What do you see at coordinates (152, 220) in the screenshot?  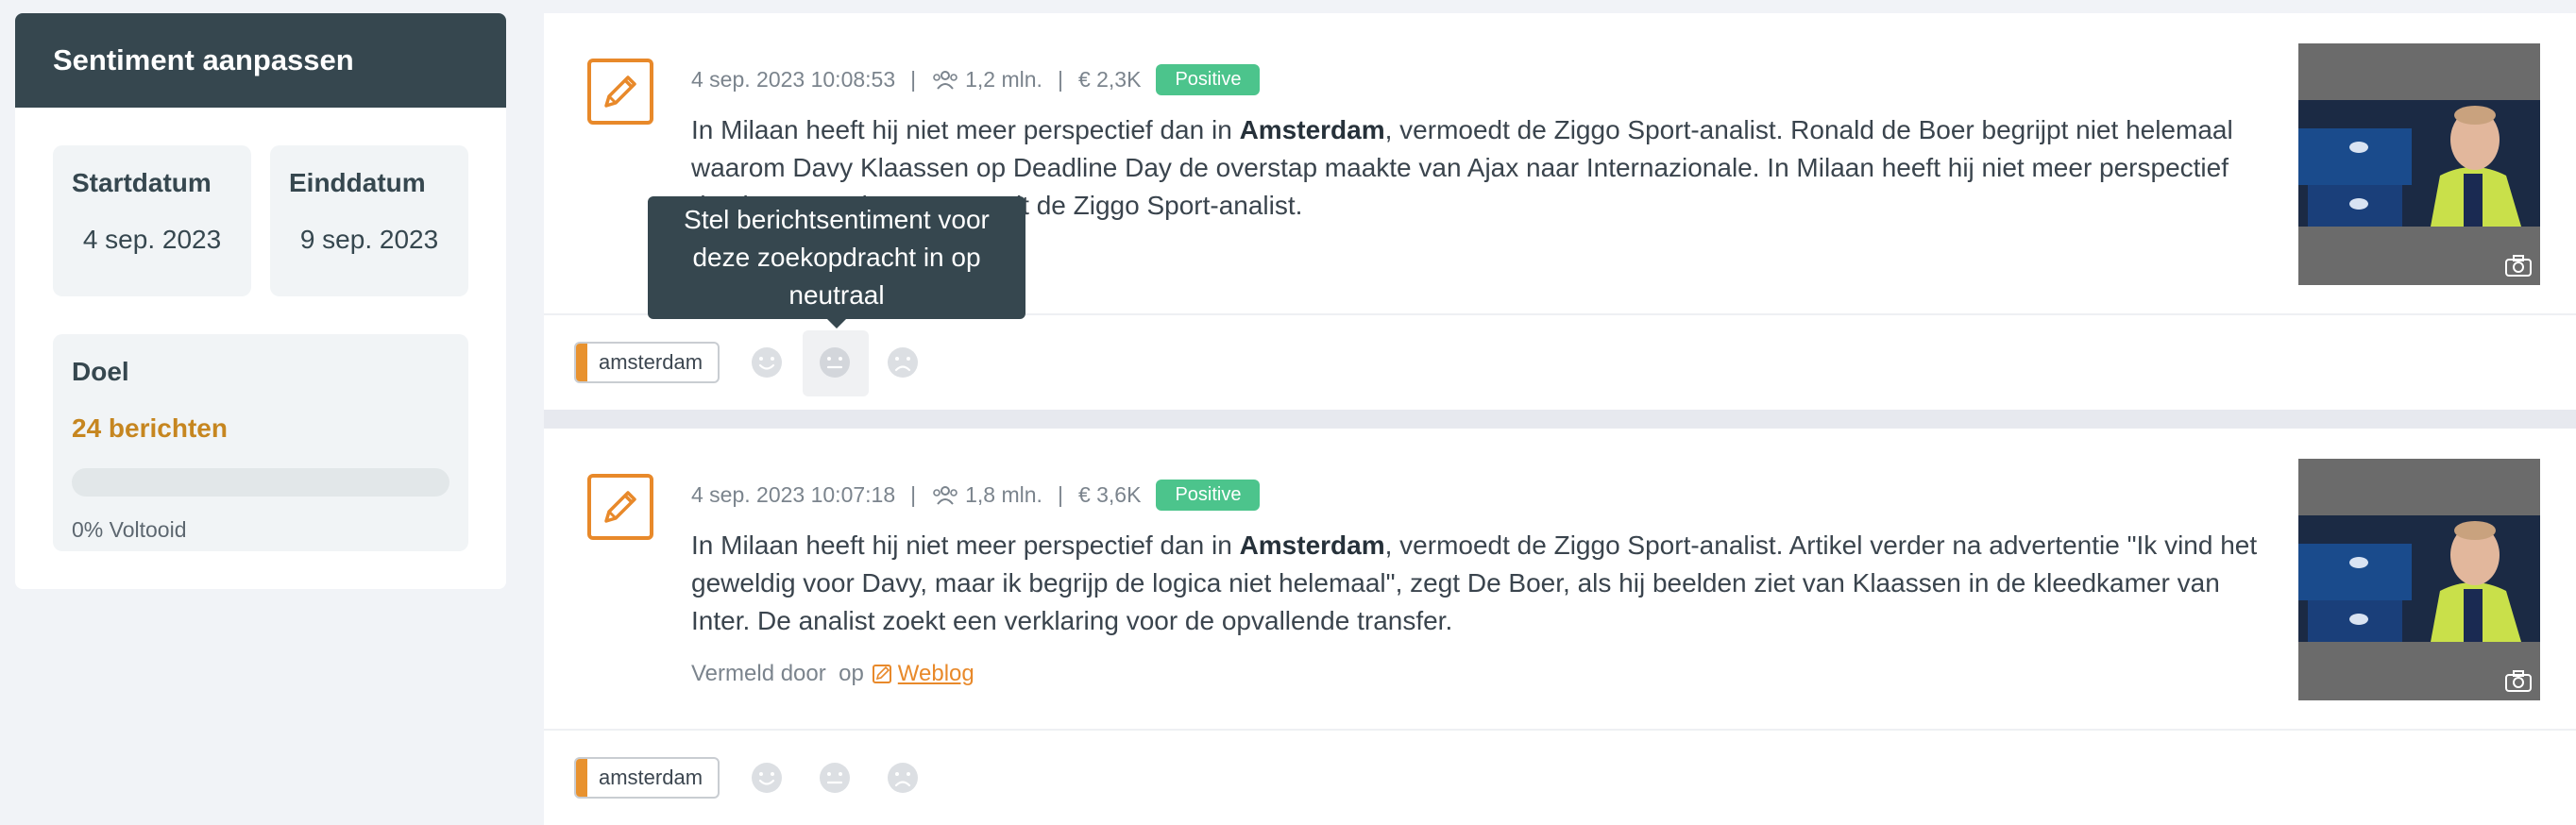 I see `start-date-card: Startdatum 4 sep. 2023` at bounding box center [152, 220].